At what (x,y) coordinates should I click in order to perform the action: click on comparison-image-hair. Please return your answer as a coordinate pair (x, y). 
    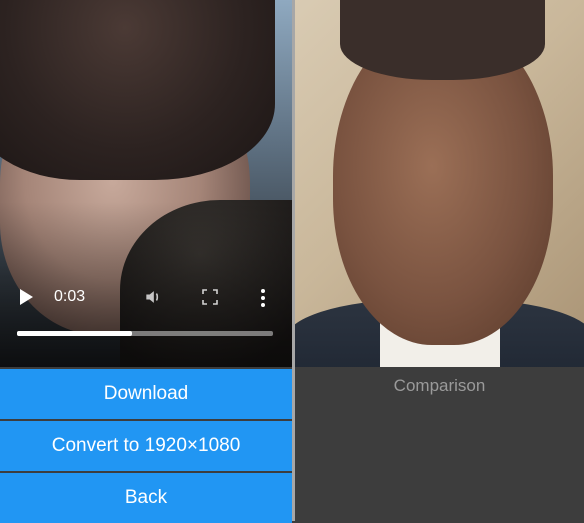
    Looking at the image, I should click on (442, 40).